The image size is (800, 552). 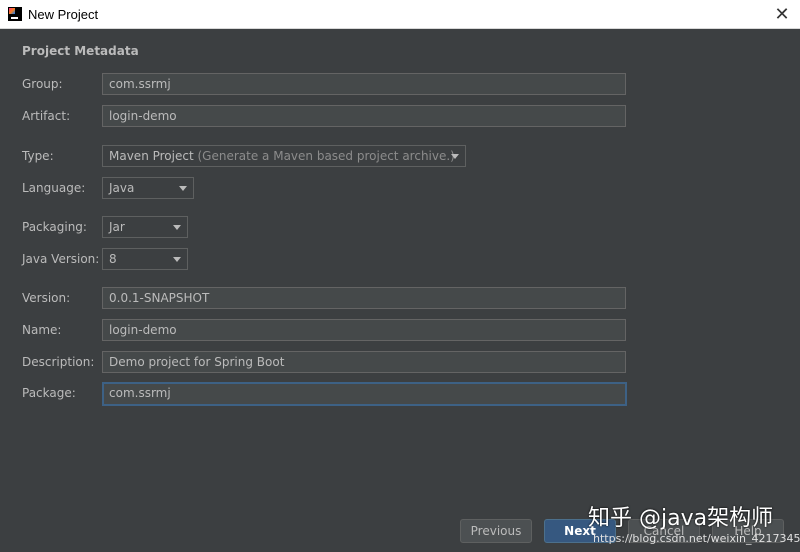 I want to click on section-title: Project Metadata, so click(x=80, y=51).